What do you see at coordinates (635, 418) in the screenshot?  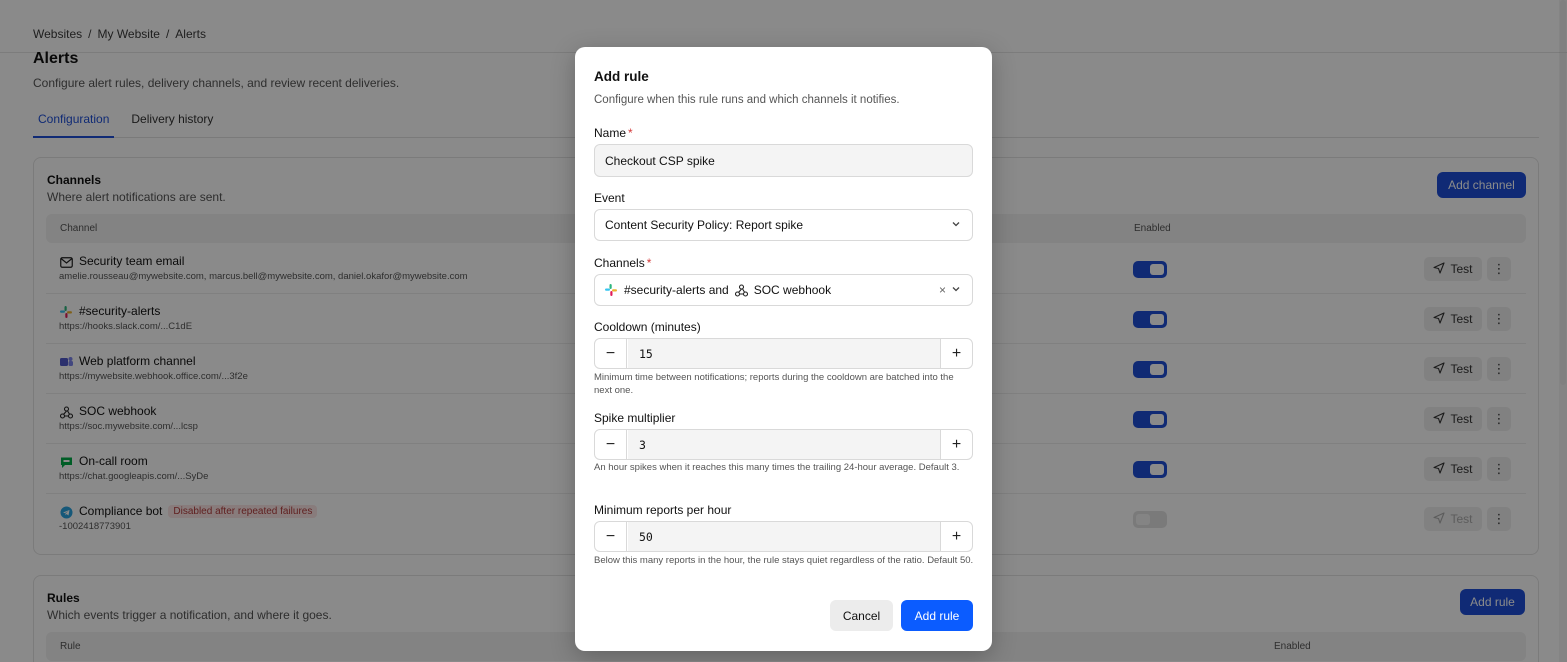 I see `spike-multiplier-label: Spike multiplier` at bounding box center [635, 418].